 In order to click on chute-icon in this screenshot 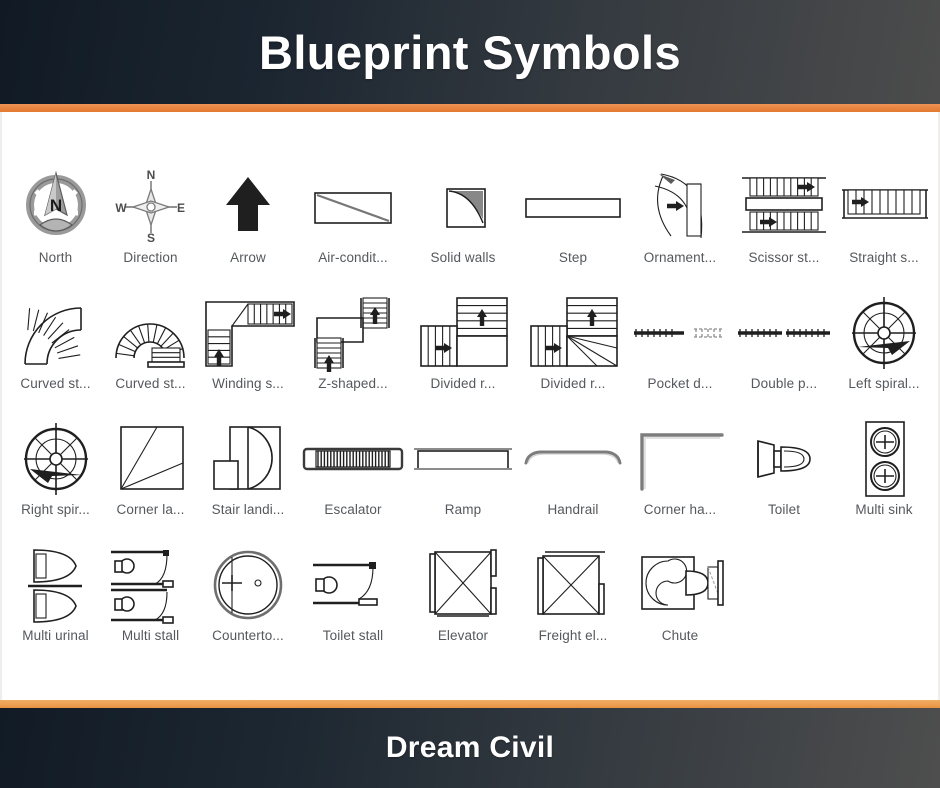, I will do `click(680, 585)`.